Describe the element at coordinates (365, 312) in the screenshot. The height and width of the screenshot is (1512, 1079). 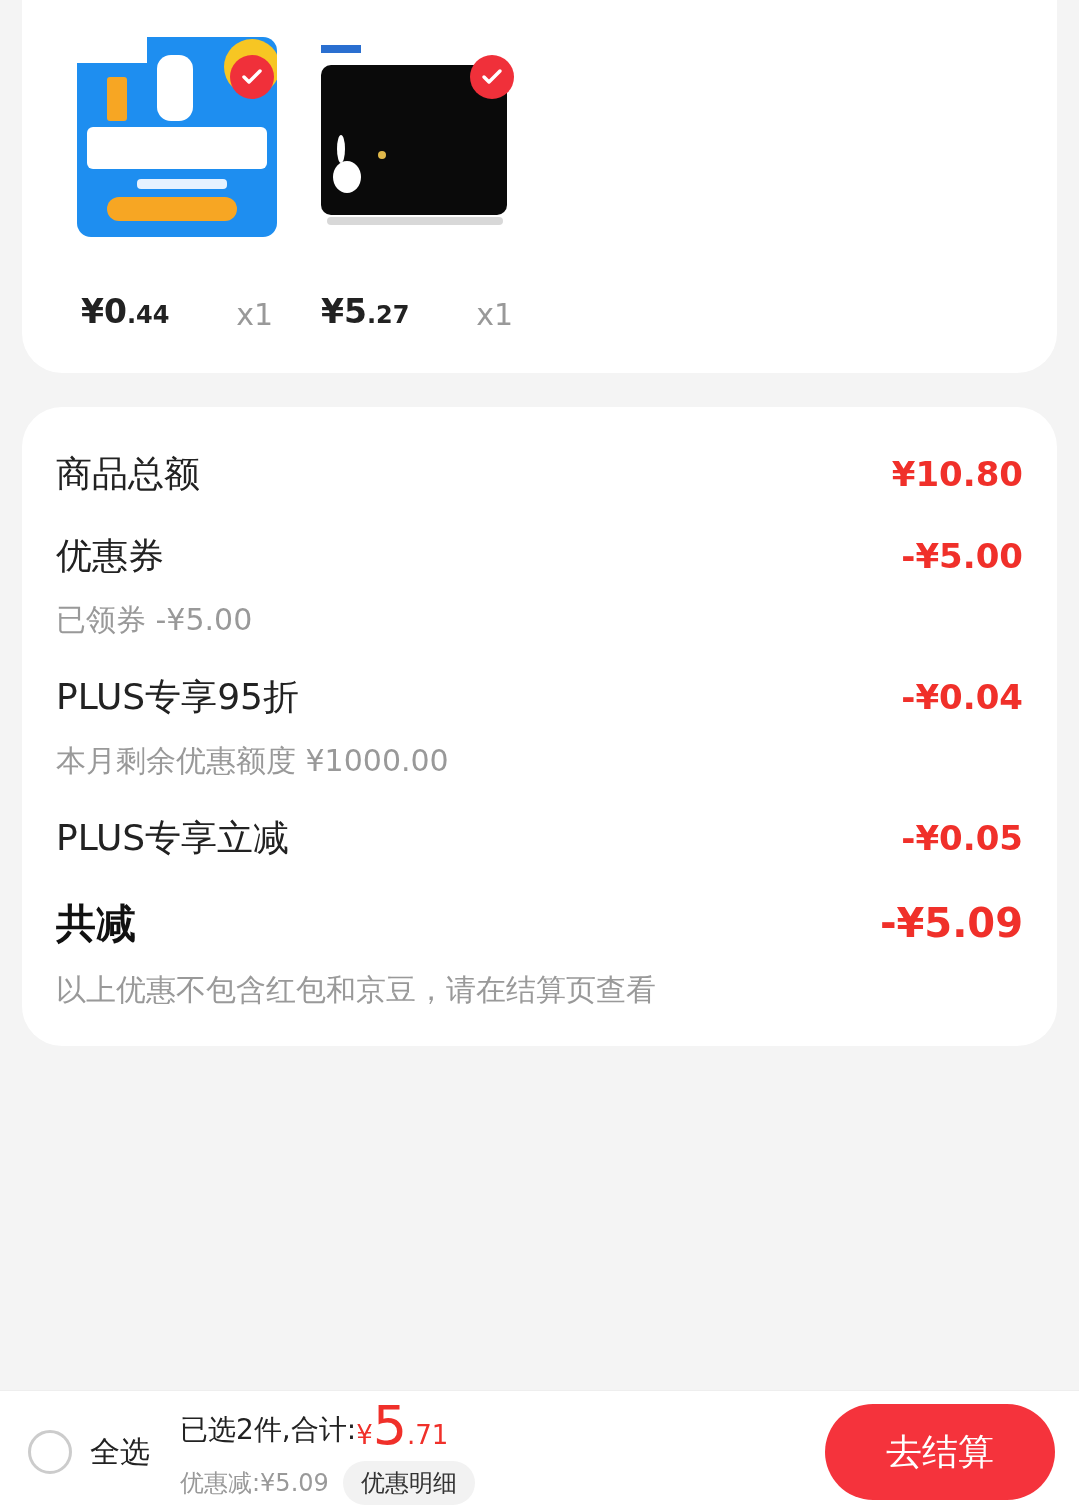
I see `product-price: ¥5.27` at that location.